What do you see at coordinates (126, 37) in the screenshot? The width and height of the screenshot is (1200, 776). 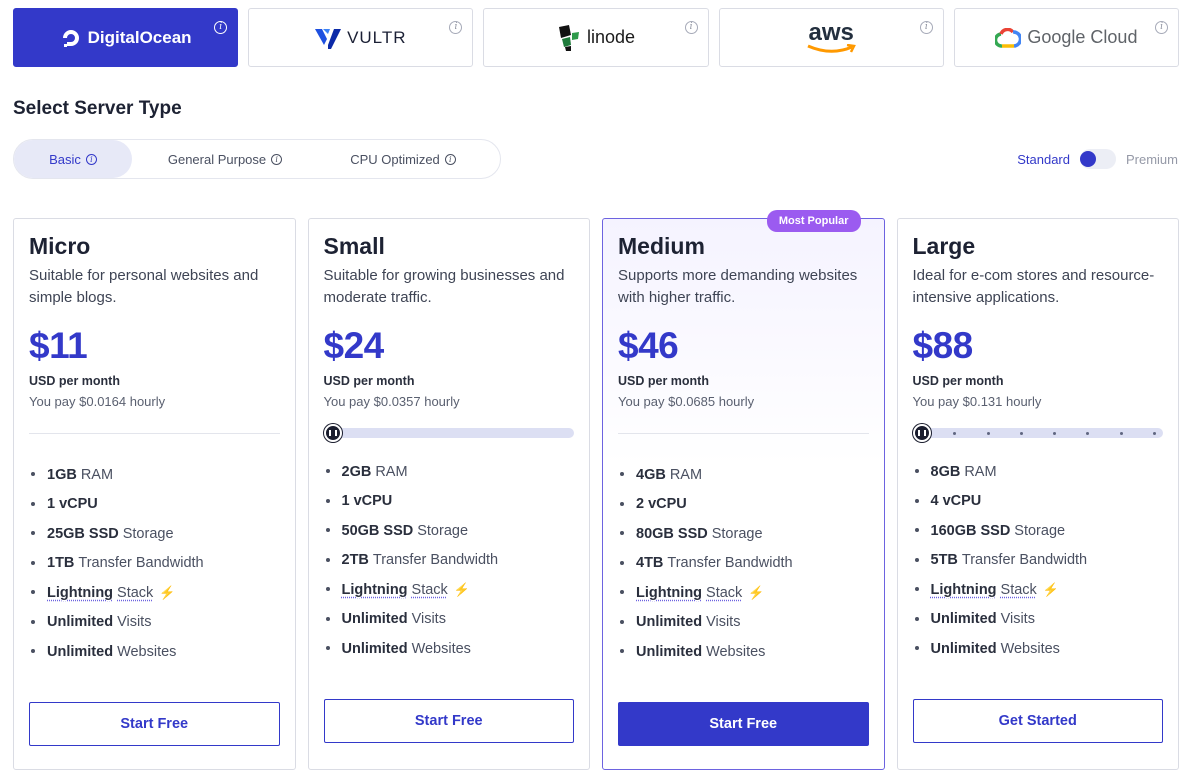 I see `provider-tab-digitalocean: DigitalOcean i` at bounding box center [126, 37].